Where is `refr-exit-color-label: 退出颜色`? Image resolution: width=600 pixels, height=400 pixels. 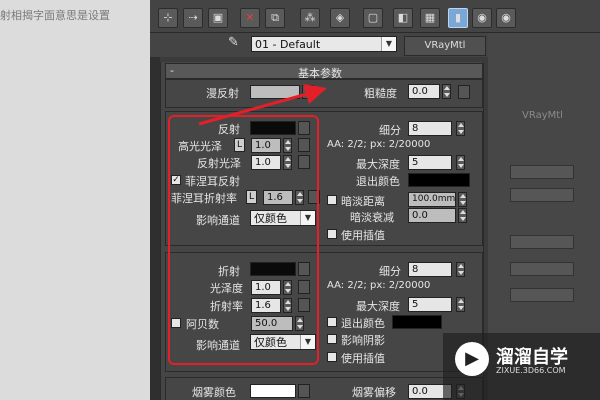
refr-exit-color-label: 退出颜色 is located at coordinates (363, 323).